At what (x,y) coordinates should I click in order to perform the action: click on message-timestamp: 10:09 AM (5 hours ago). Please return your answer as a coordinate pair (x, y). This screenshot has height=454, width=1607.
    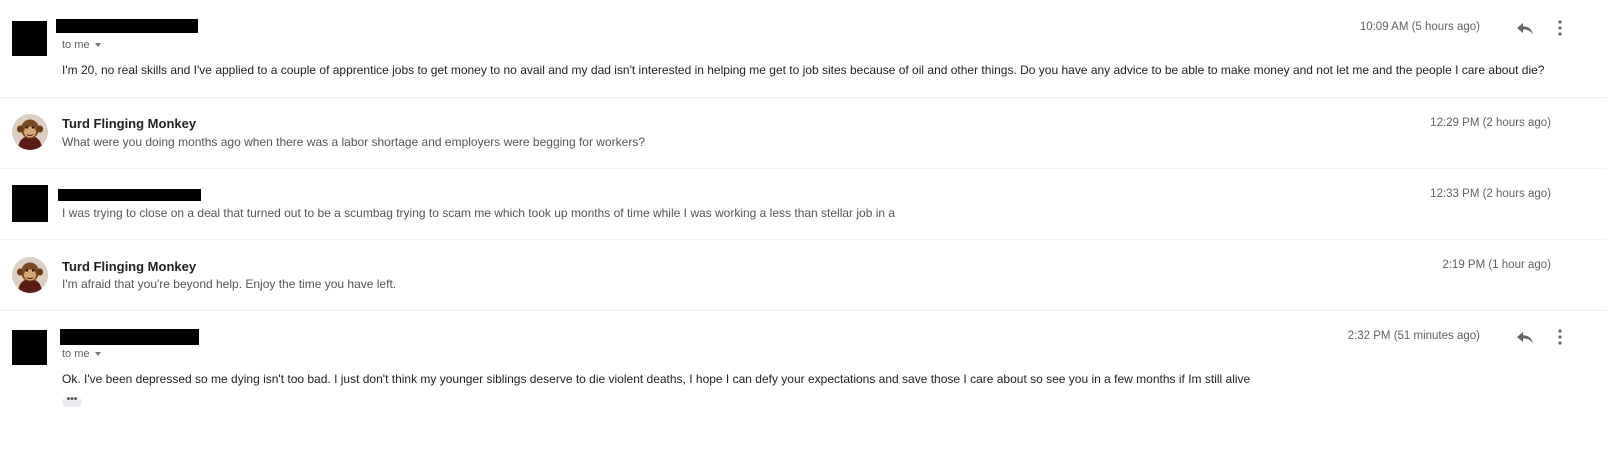
    Looking at the image, I should click on (1419, 27).